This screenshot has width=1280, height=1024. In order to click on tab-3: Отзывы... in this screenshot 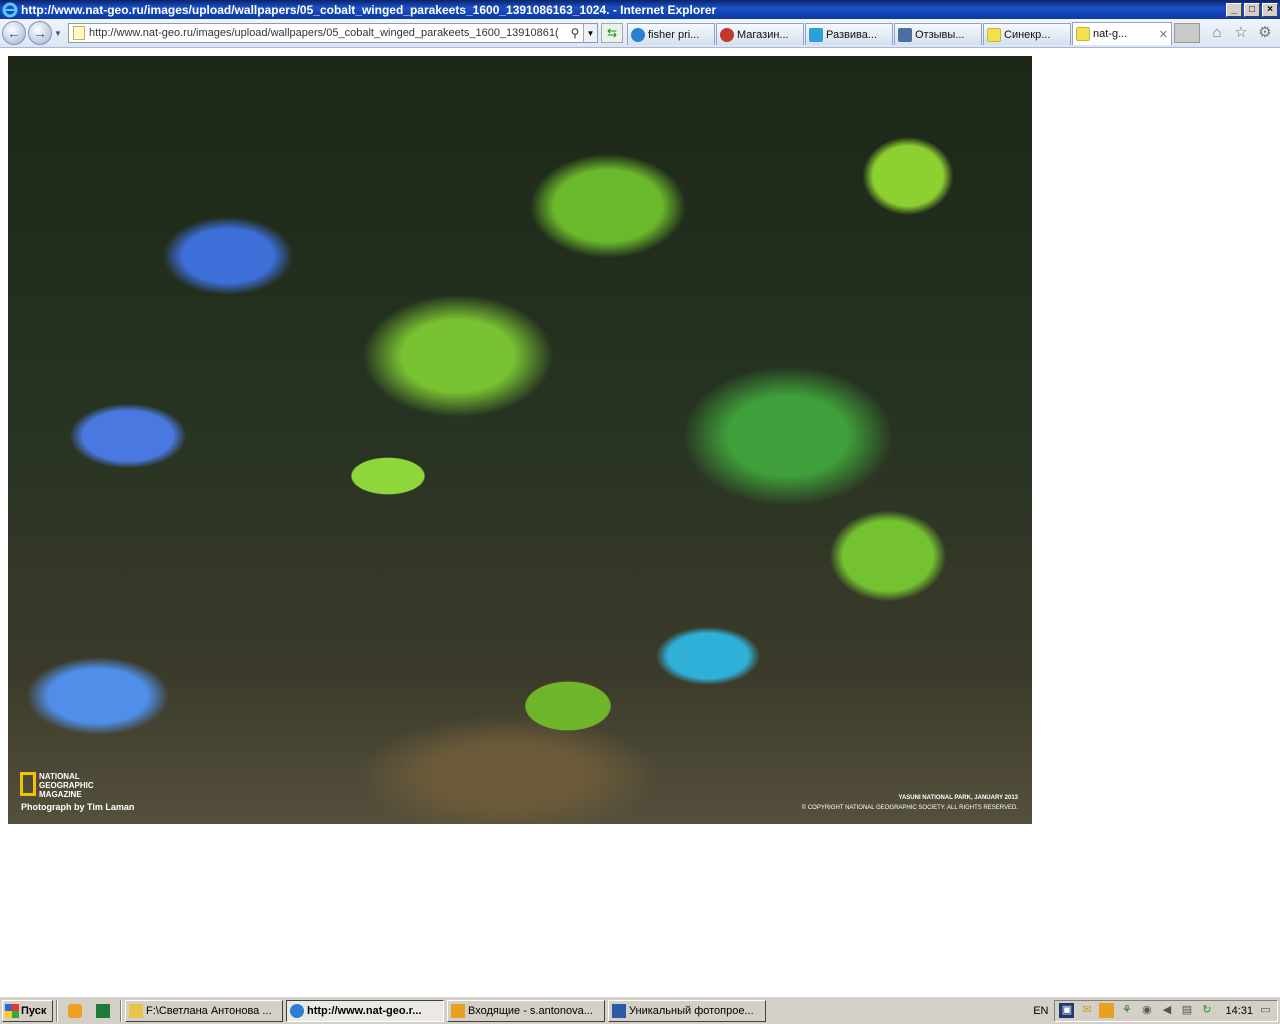, I will do `click(938, 34)`.